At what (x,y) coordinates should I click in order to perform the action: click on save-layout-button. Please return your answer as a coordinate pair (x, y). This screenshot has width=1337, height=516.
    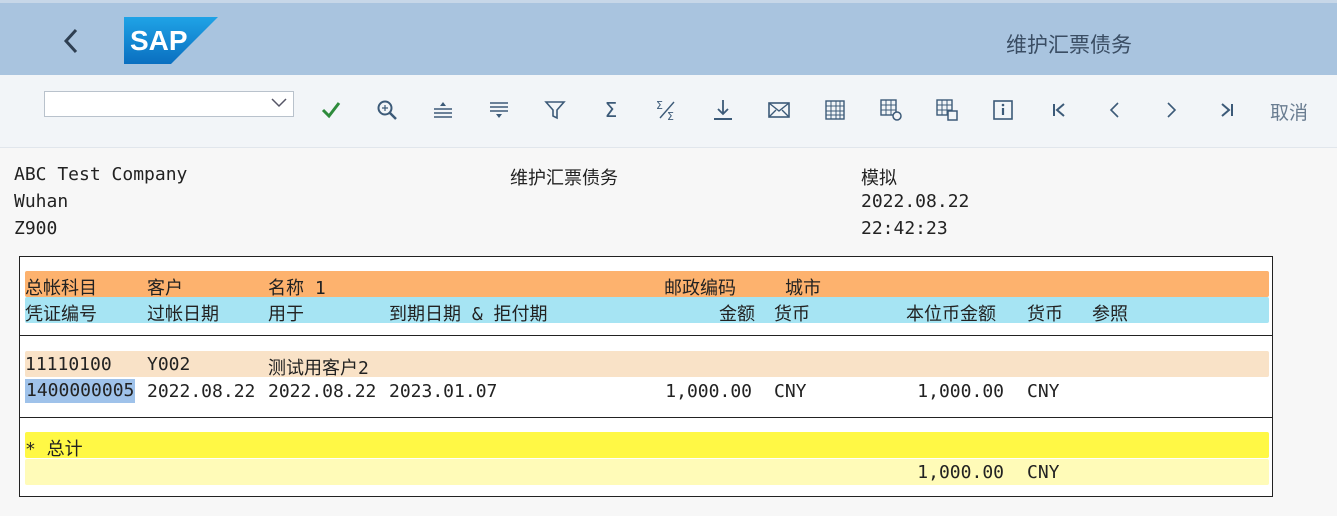
    Looking at the image, I should click on (947, 110).